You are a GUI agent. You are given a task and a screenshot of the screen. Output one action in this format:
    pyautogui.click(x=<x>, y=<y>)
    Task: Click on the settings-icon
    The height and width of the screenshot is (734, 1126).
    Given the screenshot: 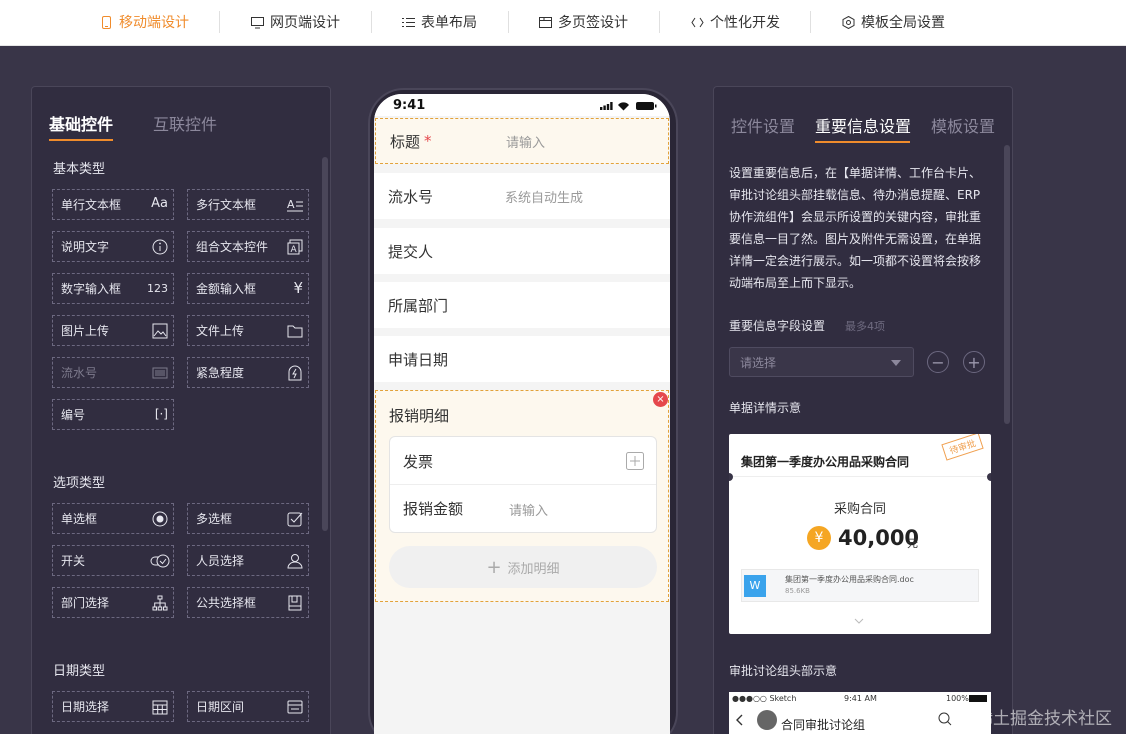 What is the action you would take?
    pyautogui.click(x=848, y=22)
    